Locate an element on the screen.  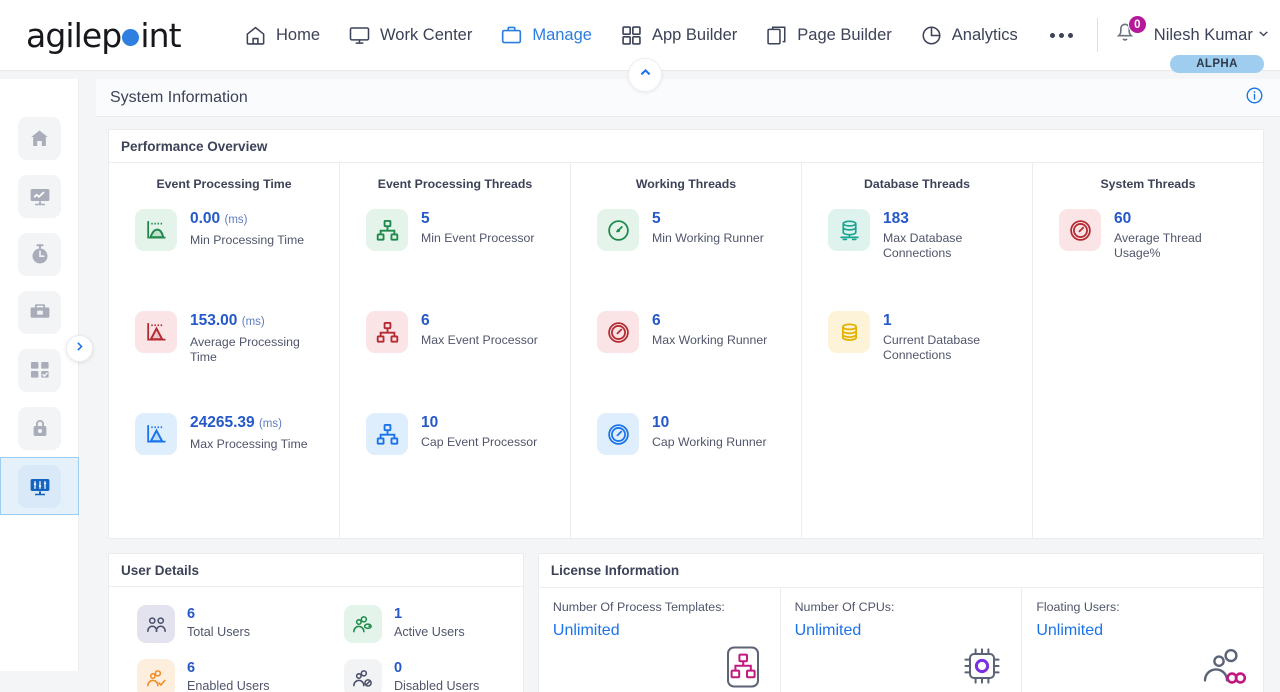
metric-value: 183 is located at coordinates (896, 218).